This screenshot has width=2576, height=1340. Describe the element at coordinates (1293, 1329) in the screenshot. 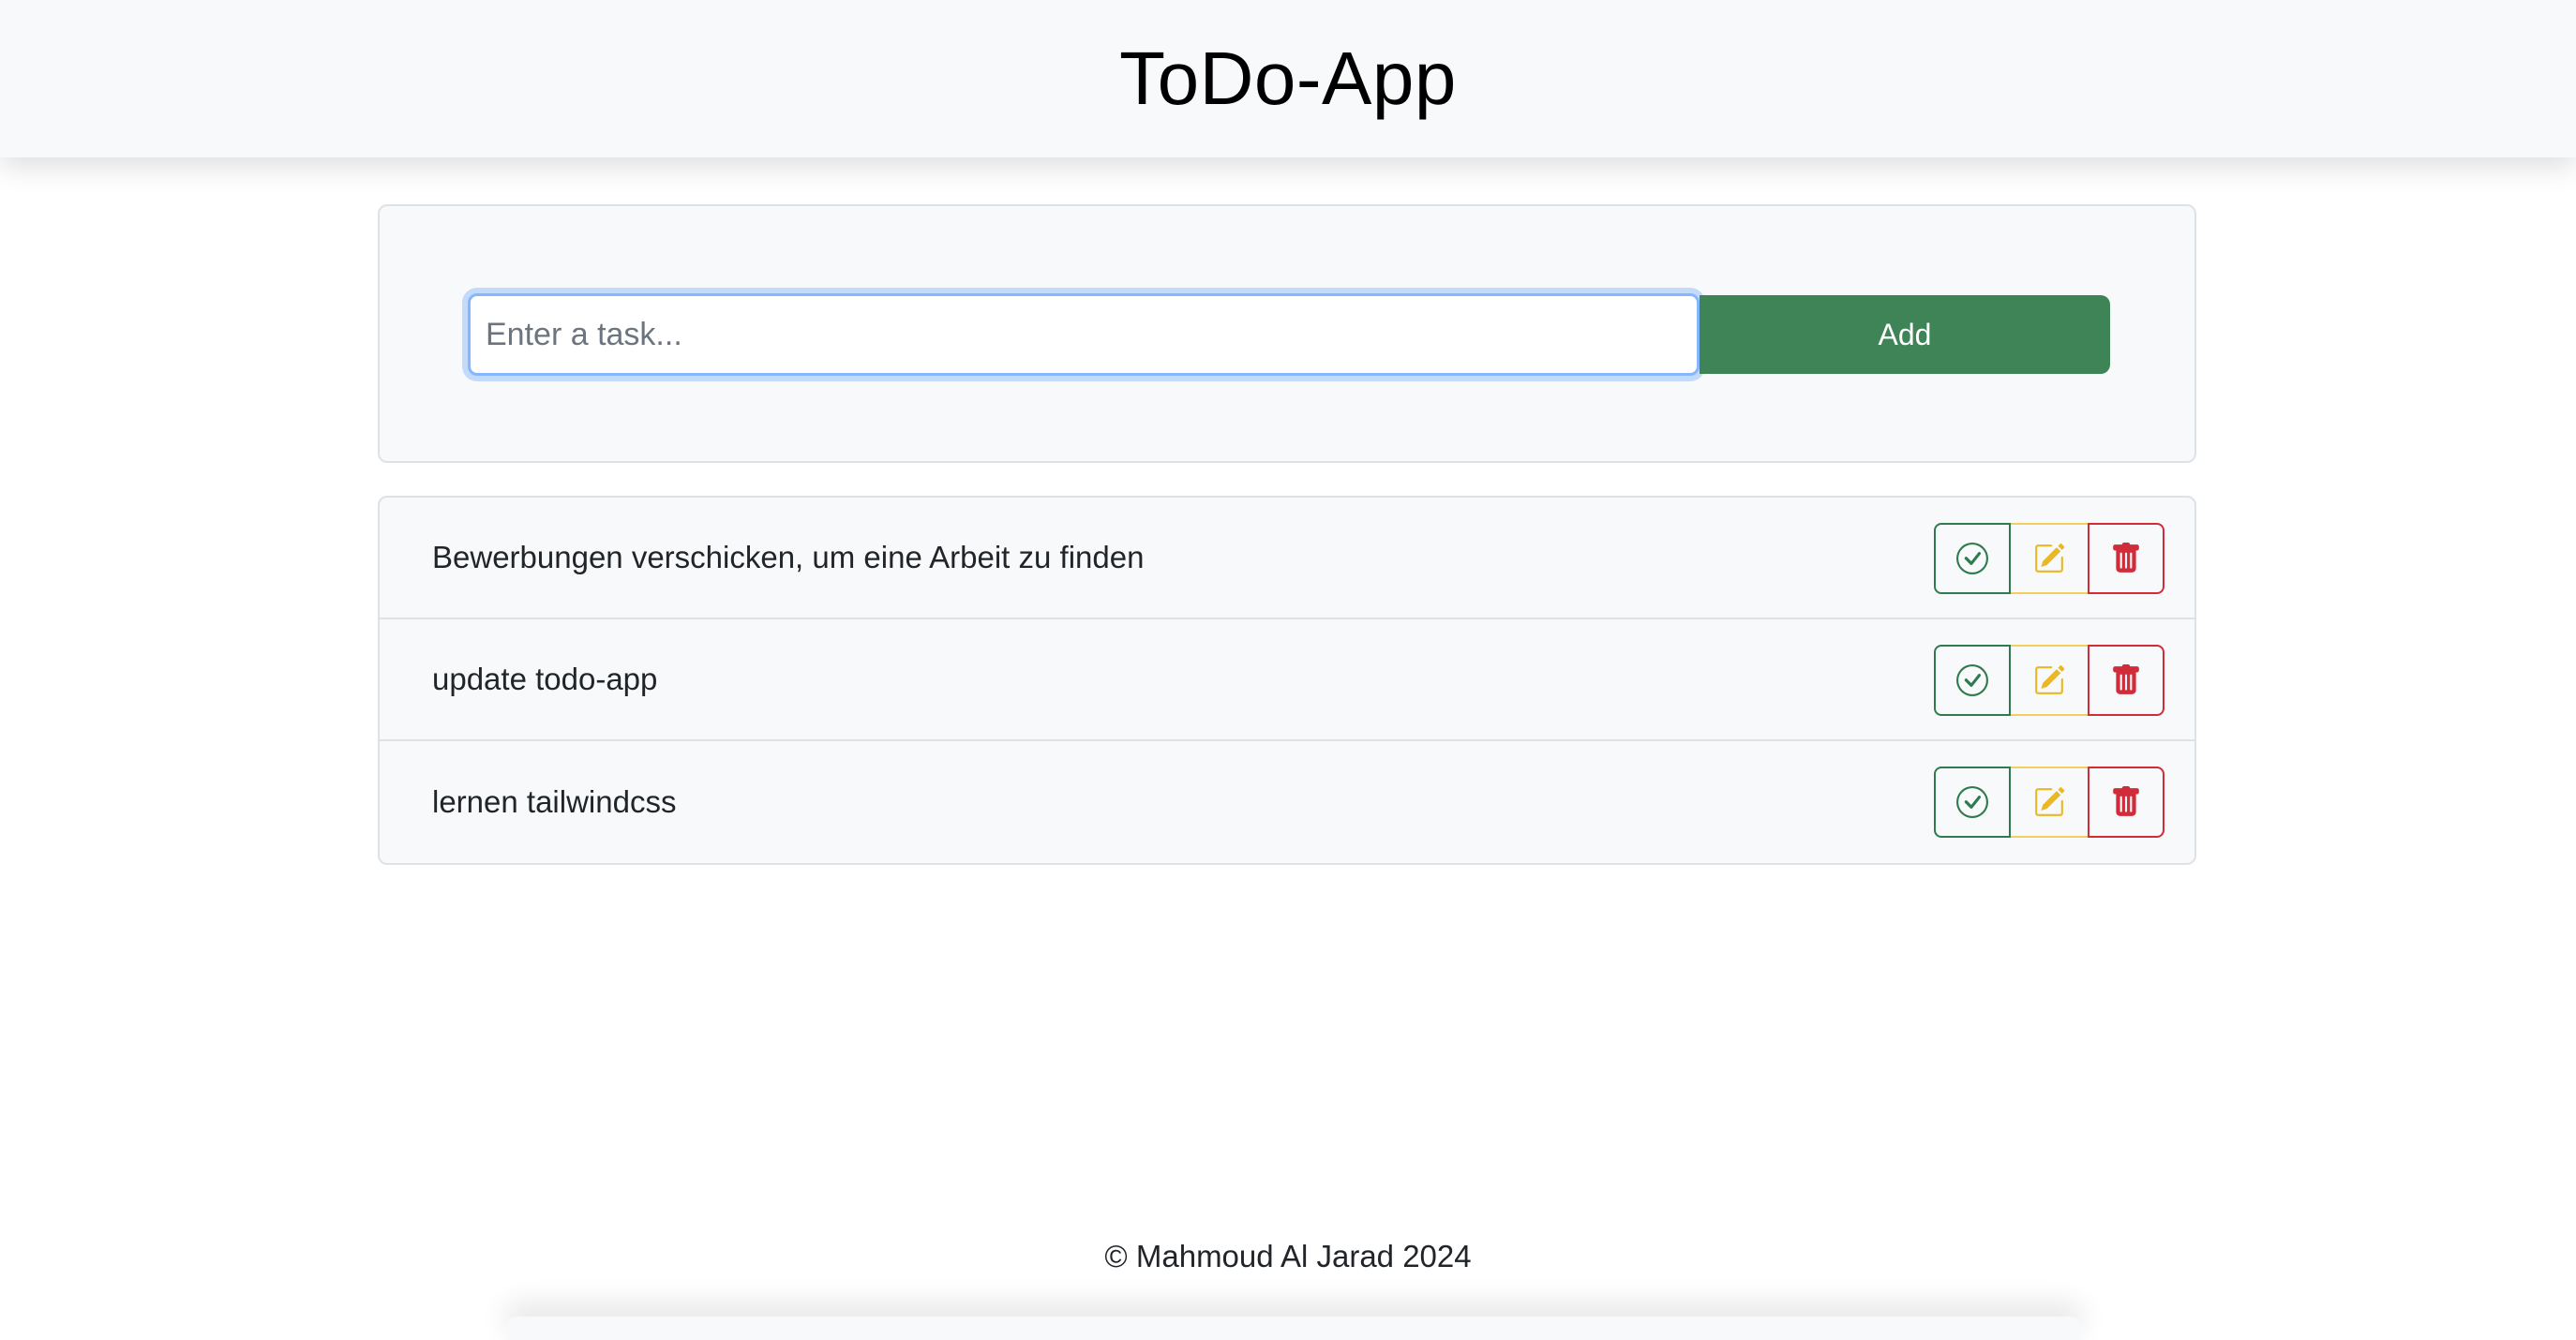

I see `footer-bar` at that location.